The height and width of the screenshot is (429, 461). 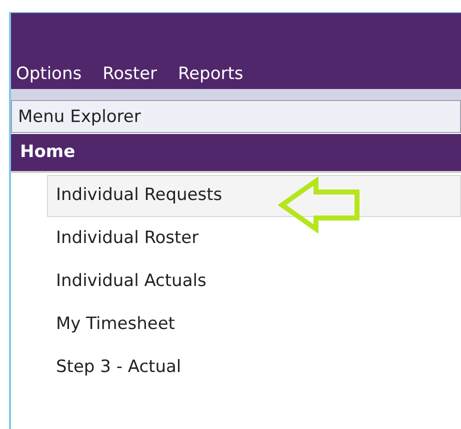 What do you see at coordinates (254, 324) in the screenshot?
I see `menu-entry: My Timesheet` at bounding box center [254, 324].